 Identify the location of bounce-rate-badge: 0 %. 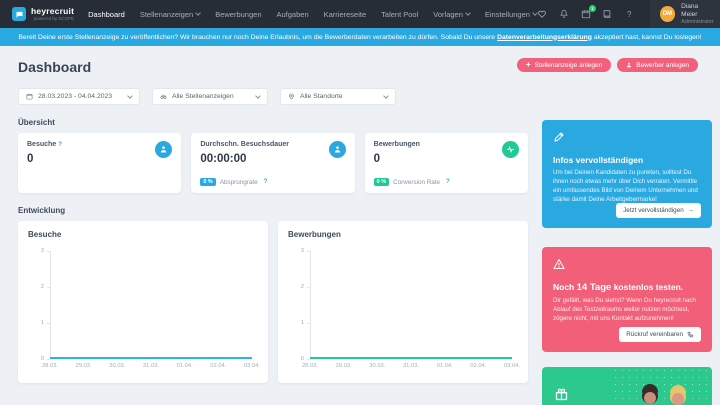
(208, 182).